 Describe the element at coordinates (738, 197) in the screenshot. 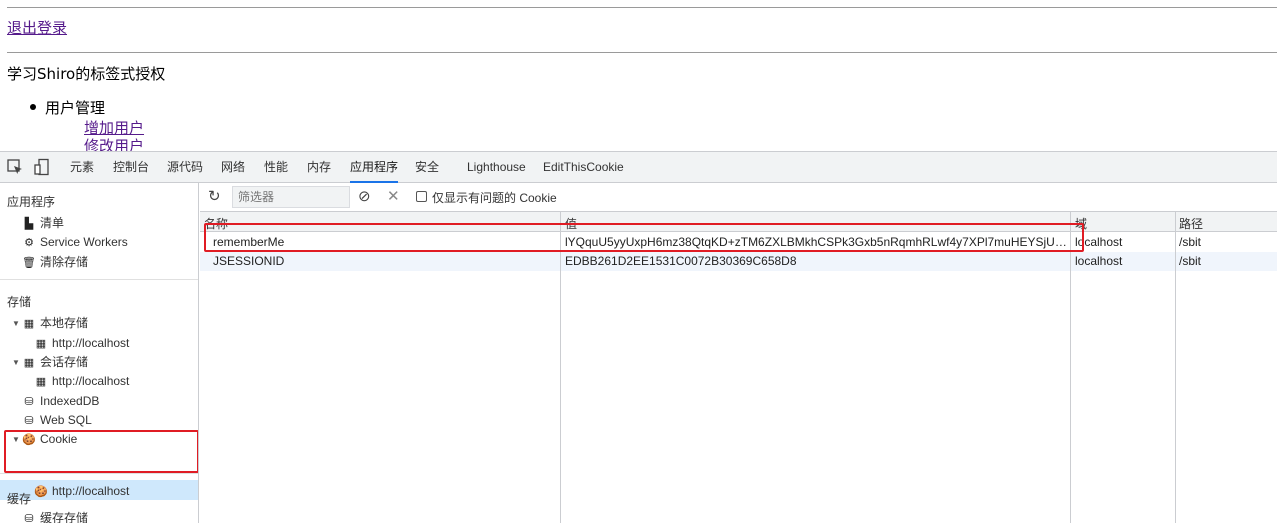

I see `cookie-toolbar: ↻ ⊘ ✕ 仅显示有问题的 Cookie` at that location.